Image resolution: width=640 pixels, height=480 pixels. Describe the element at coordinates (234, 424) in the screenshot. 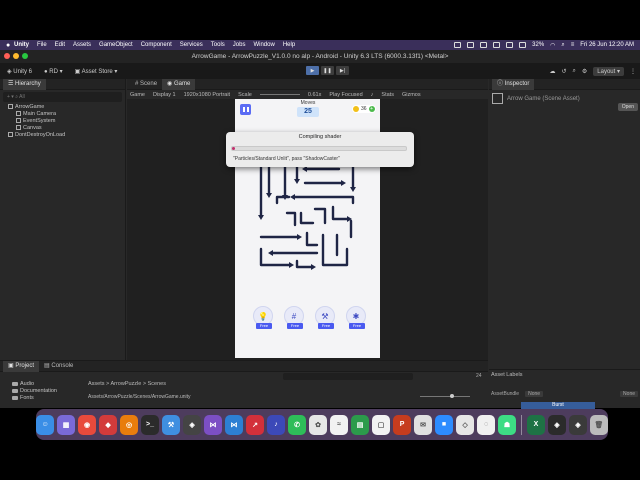

I see `vscode-icon: ⋈` at that location.